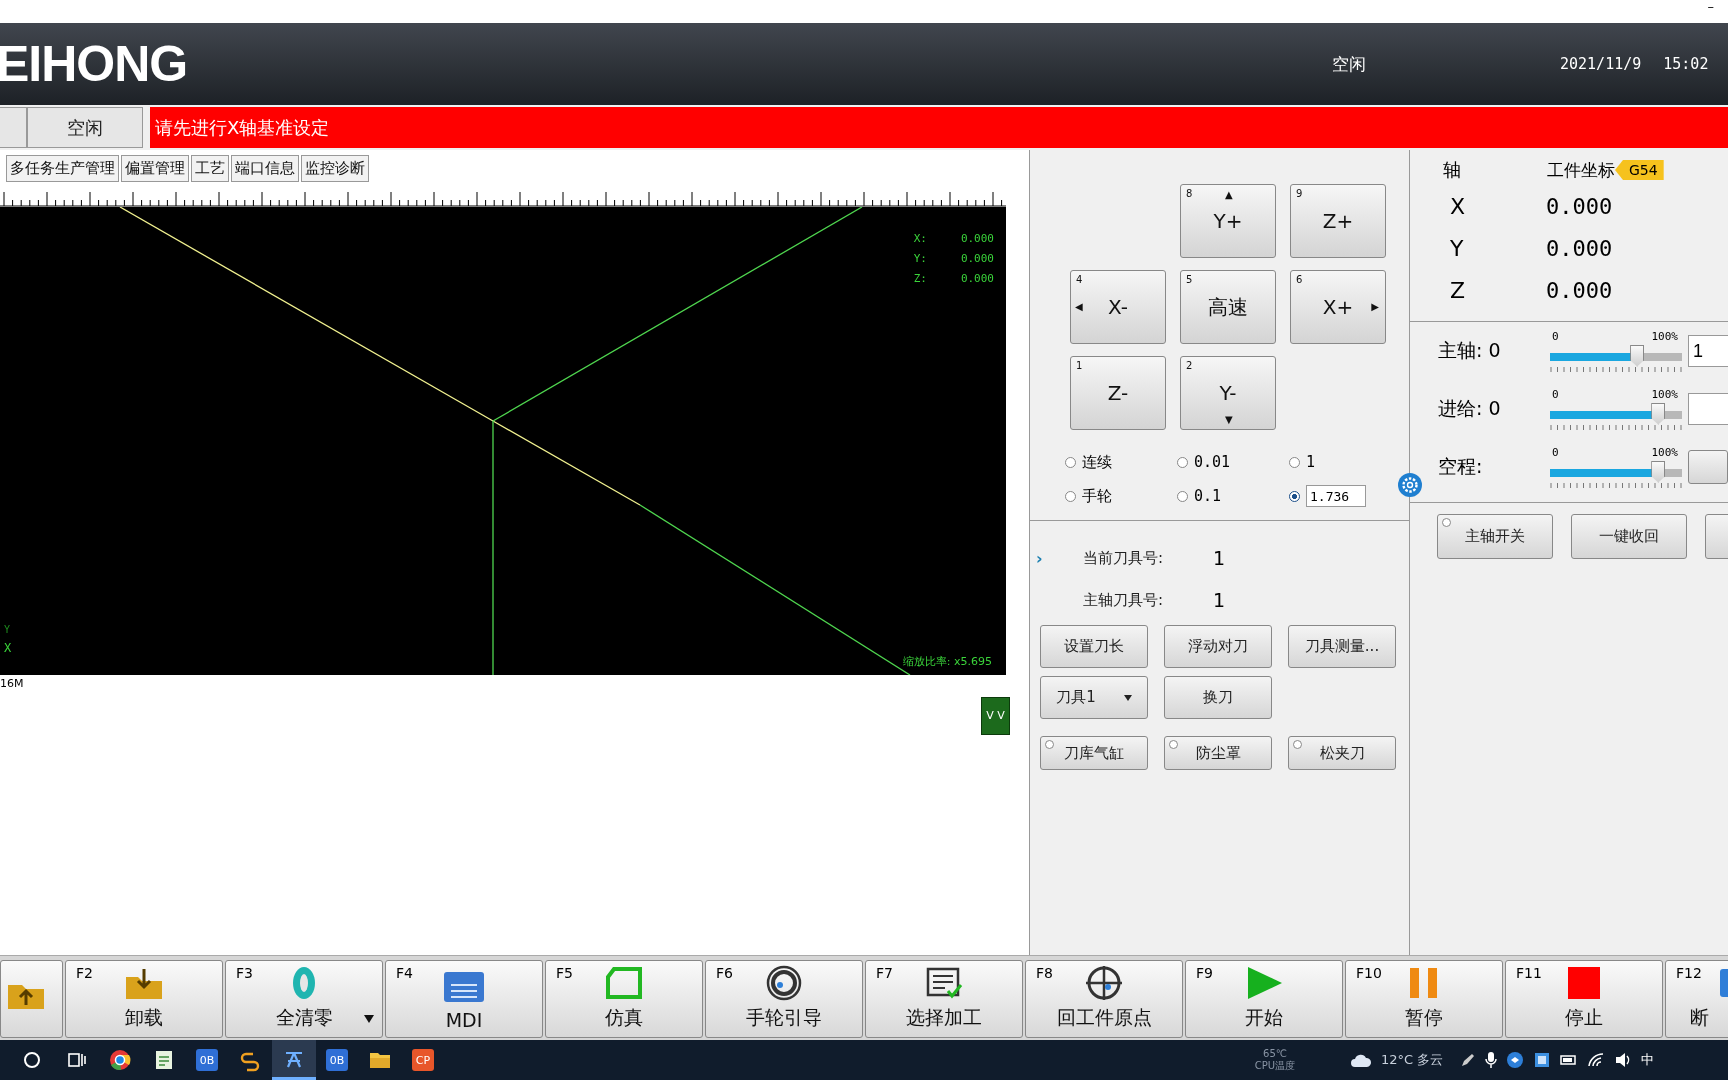 Image resolution: width=1728 pixels, height=1080 pixels. I want to click on step-label: 连续, so click(1097, 462).